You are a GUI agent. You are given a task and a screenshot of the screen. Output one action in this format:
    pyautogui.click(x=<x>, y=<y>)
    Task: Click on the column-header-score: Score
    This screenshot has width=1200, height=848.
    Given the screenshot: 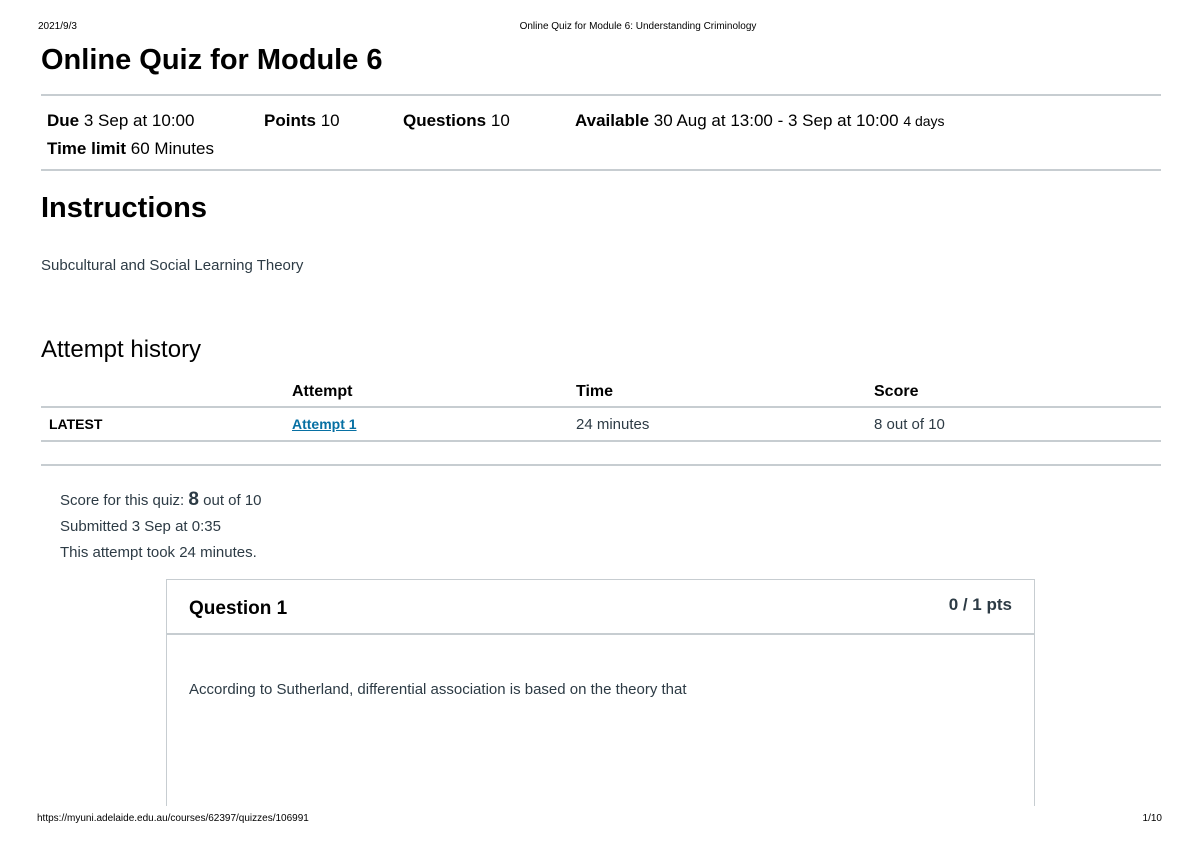 What is the action you would take?
    pyautogui.click(x=1017, y=393)
    